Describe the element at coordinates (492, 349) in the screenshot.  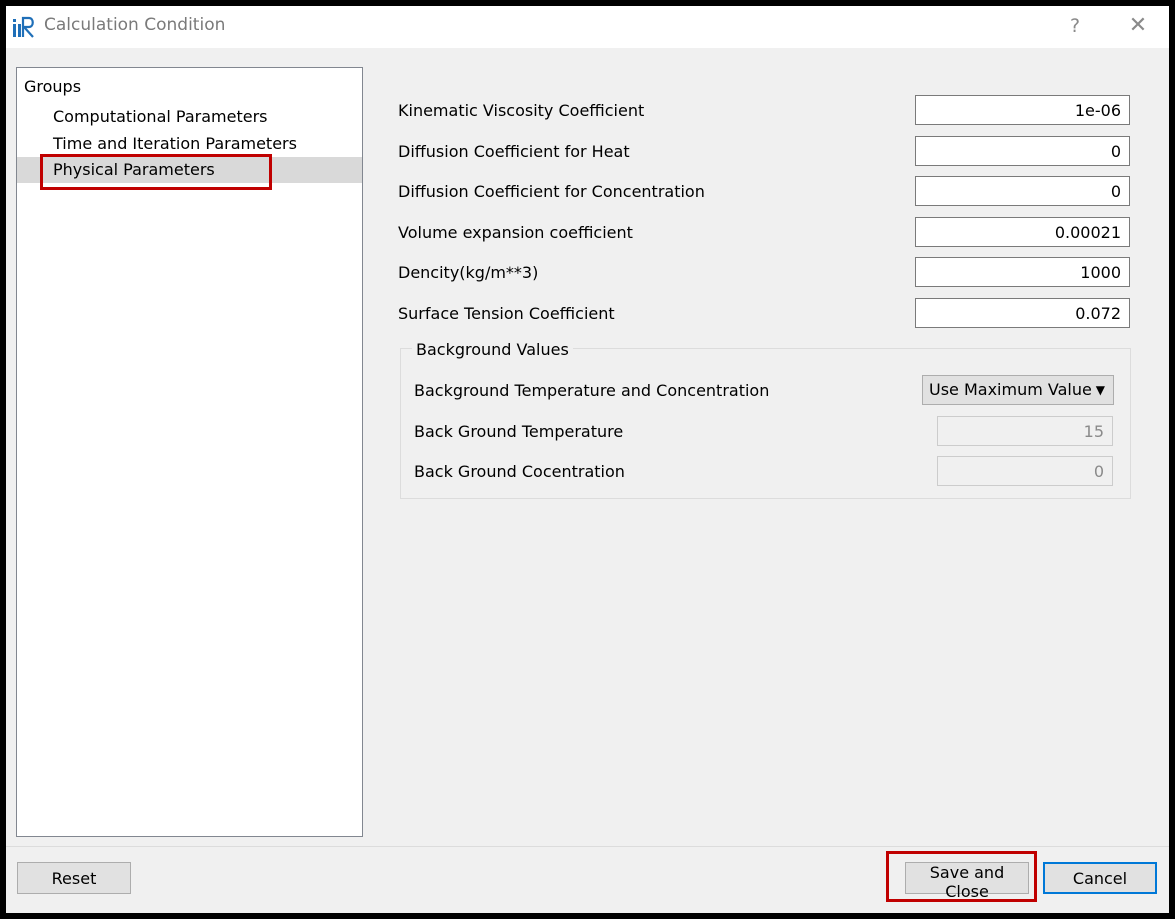
I see `background-values-title: Background Values` at that location.